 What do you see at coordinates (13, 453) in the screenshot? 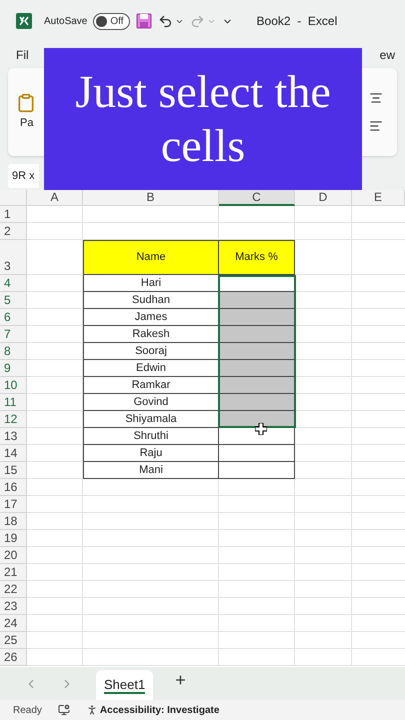
I see `row-header: 14` at bounding box center [13, 453].